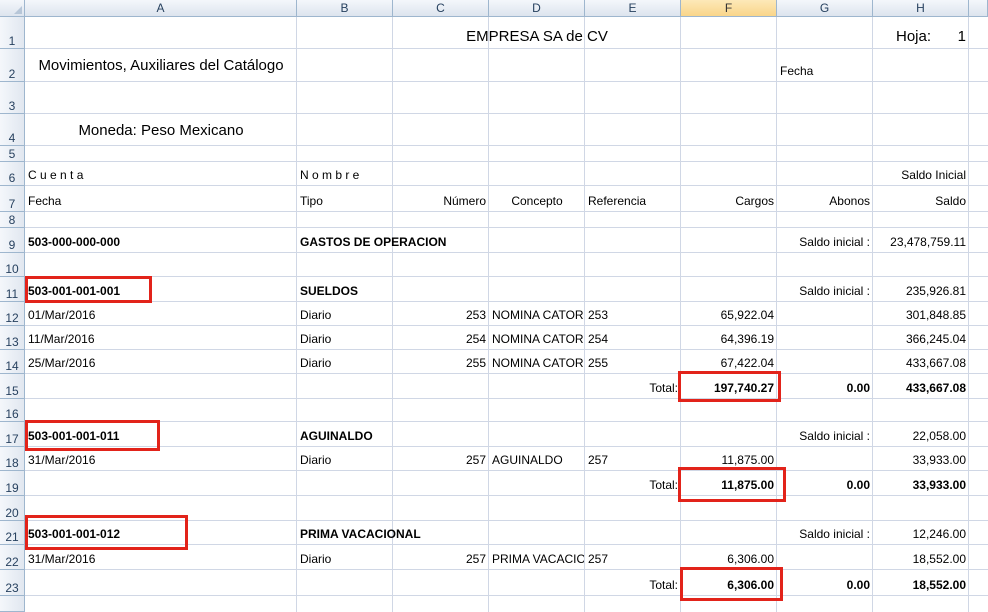 The image size is (988, 612). What do you see at coordinates (12, 199) in the screenshot?
I see `row-header-7: 7` at bounding box center [12, 199].